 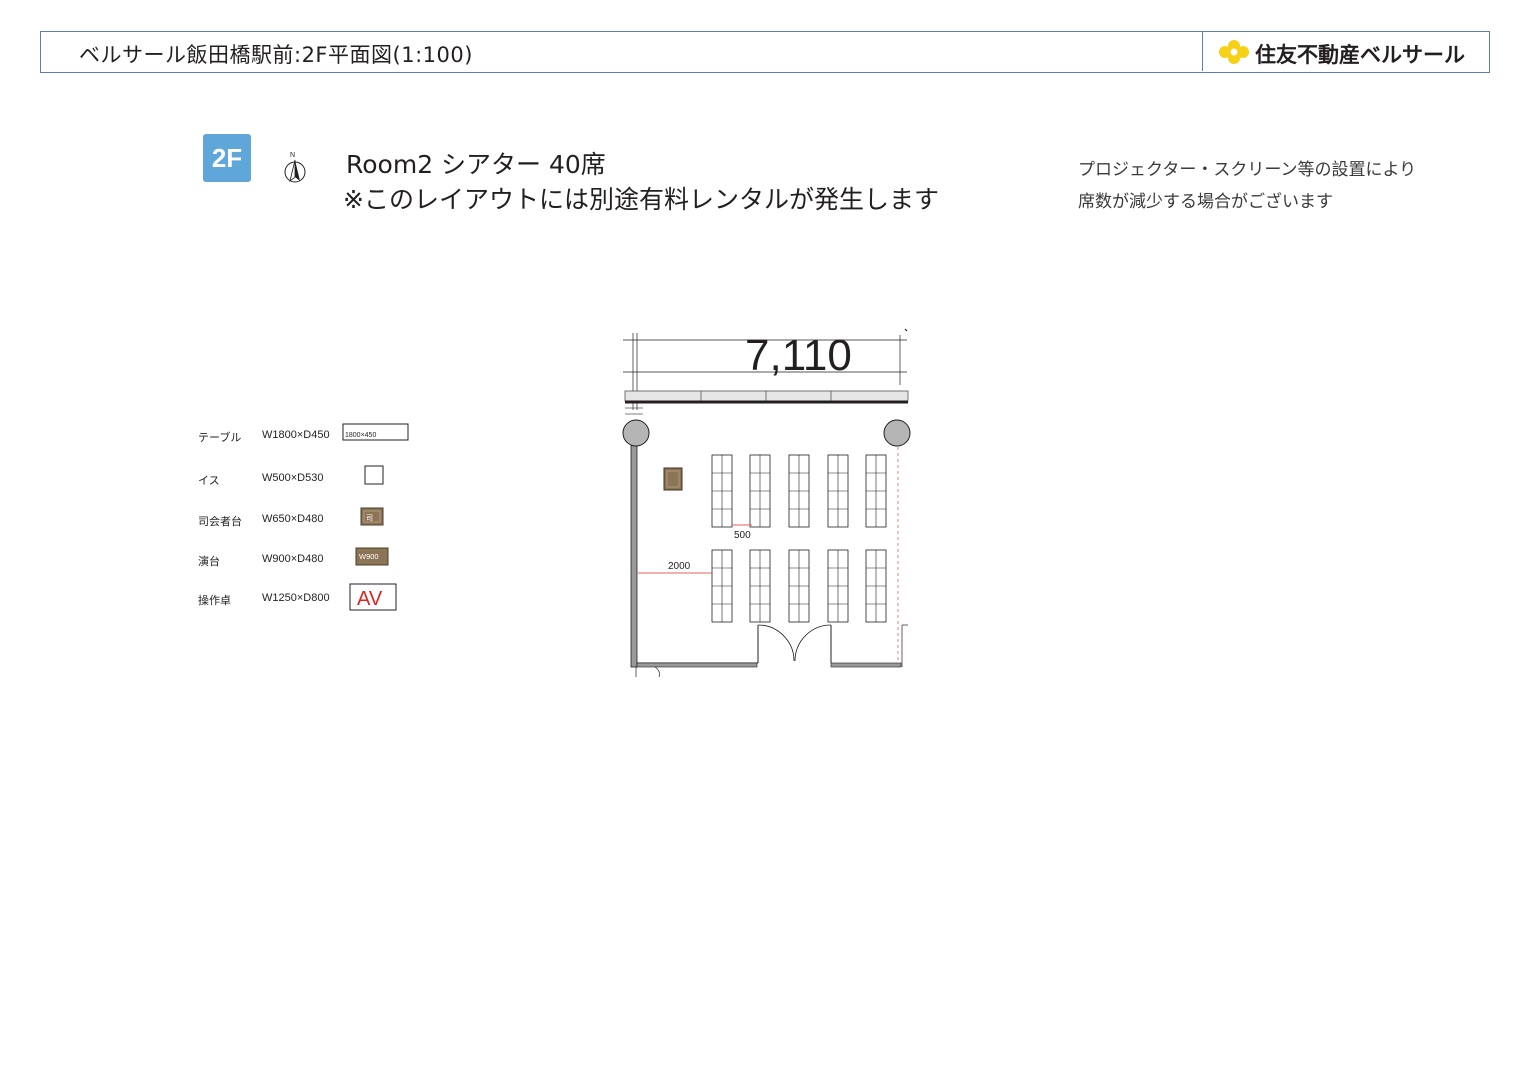 I want to click on brand-name: 住友不動産ベルサール, so click(x=1360, y=55).